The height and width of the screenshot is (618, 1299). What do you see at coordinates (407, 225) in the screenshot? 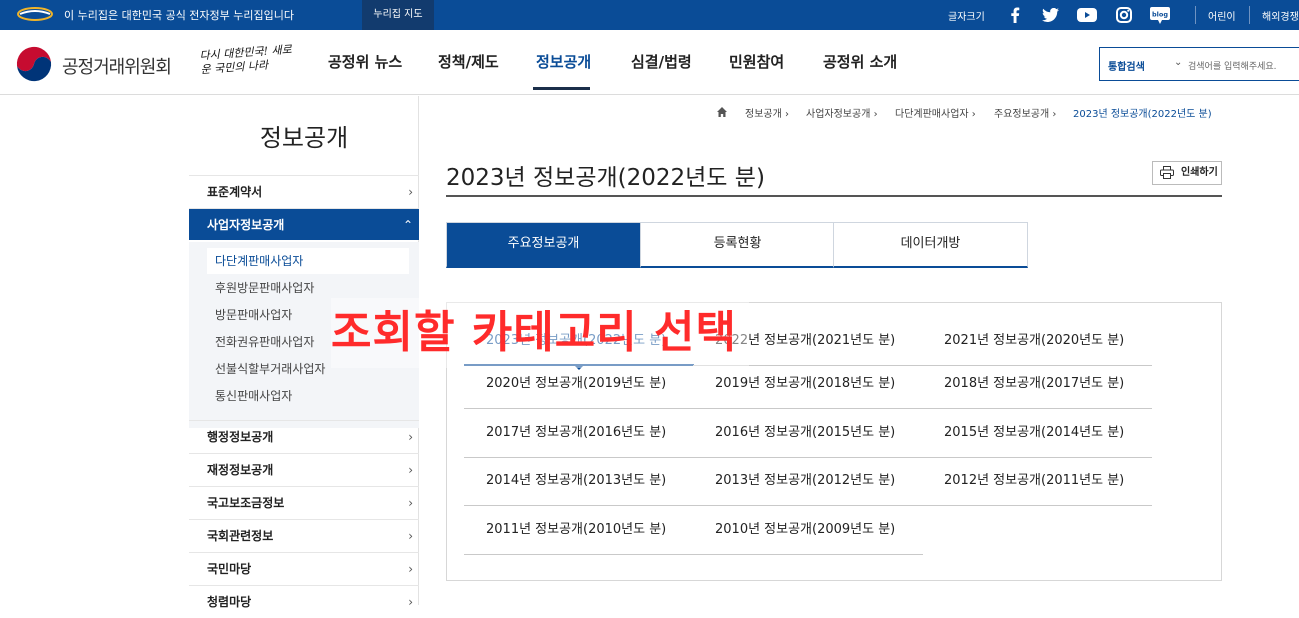
I see `chevron-up-icon: ⌃` at bounding box center [407, 225].